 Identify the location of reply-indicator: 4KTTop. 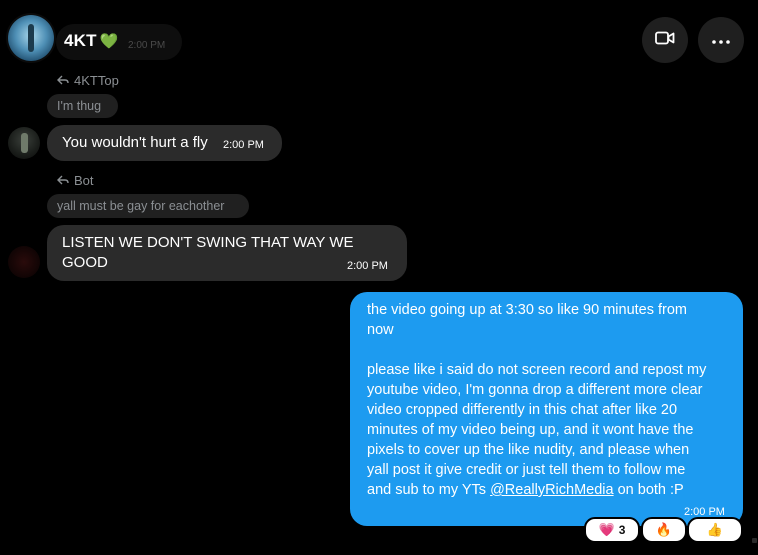
(88, 80).